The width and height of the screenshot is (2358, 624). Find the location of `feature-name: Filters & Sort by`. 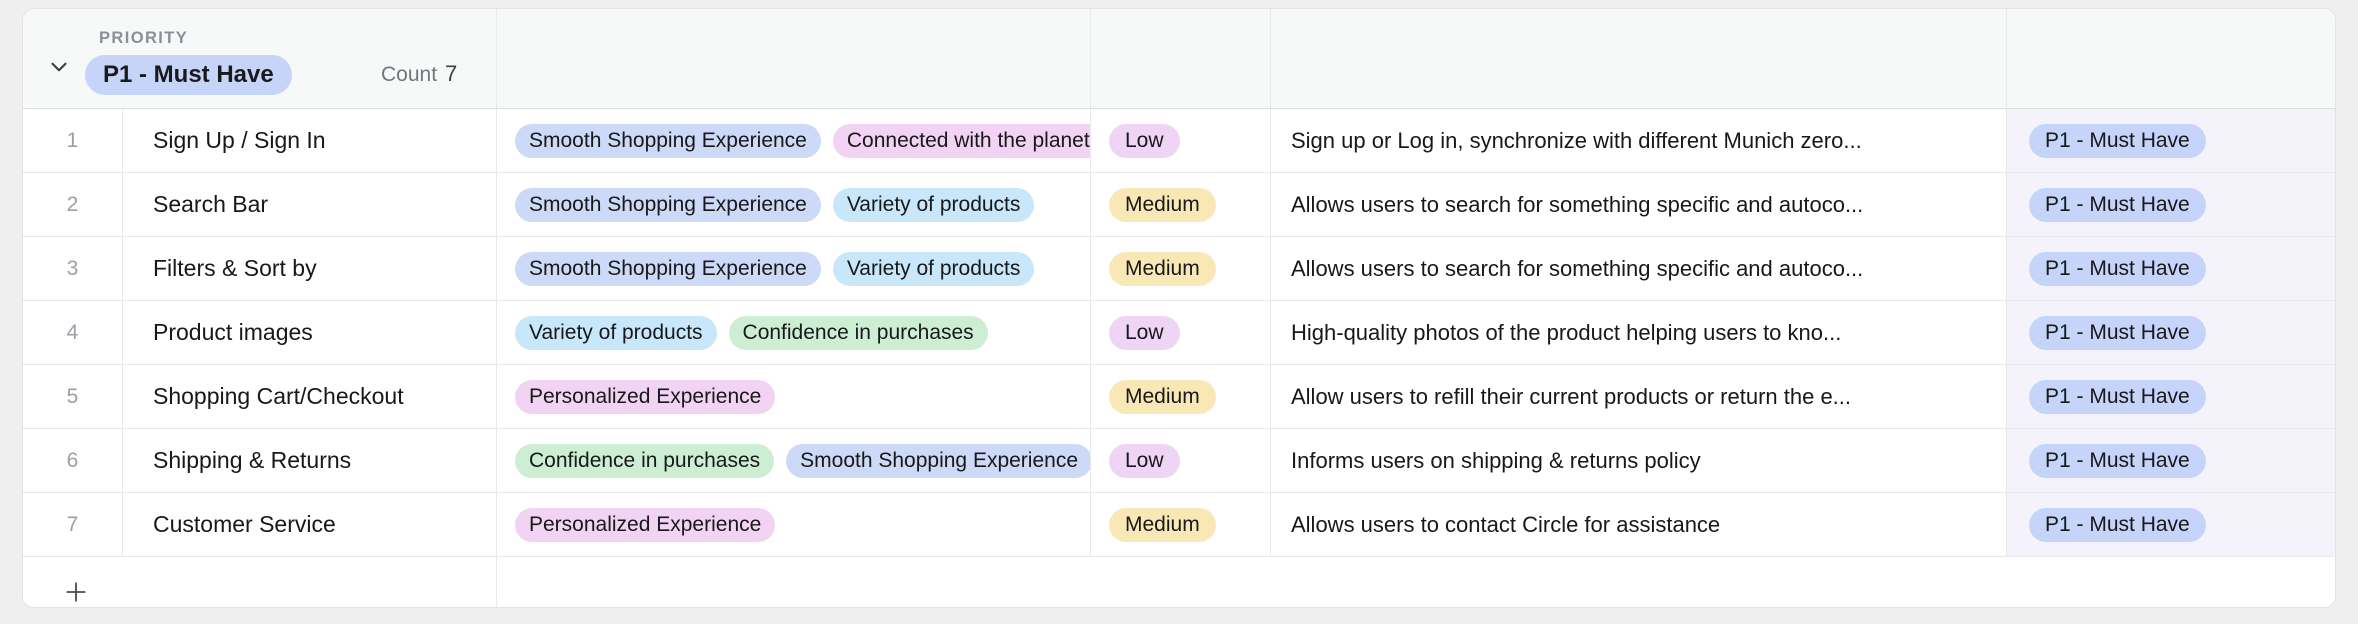

feature-name: Filters & Sort by is located at coordinates (235, 268).